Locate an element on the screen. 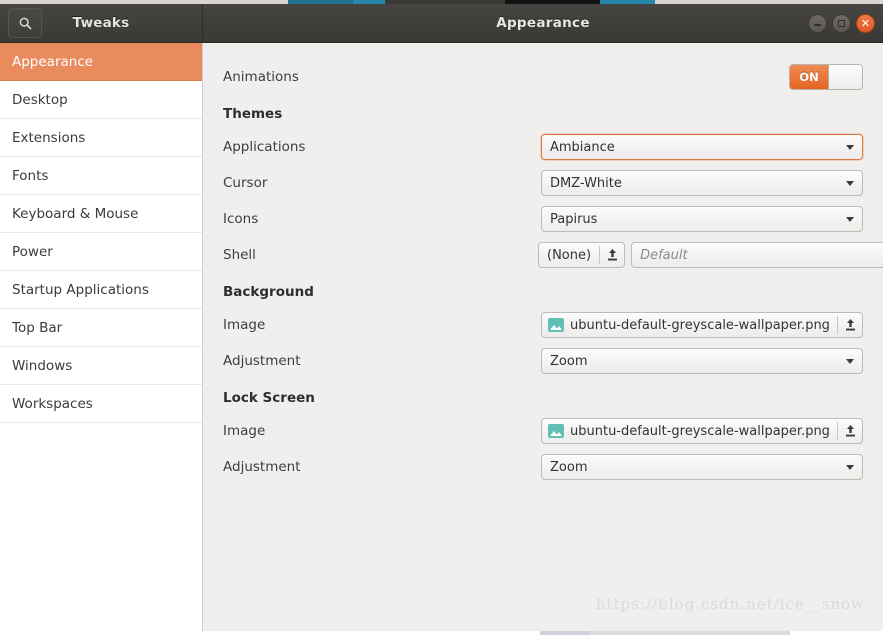  minimize-icon is located at coordinates (817, 25).